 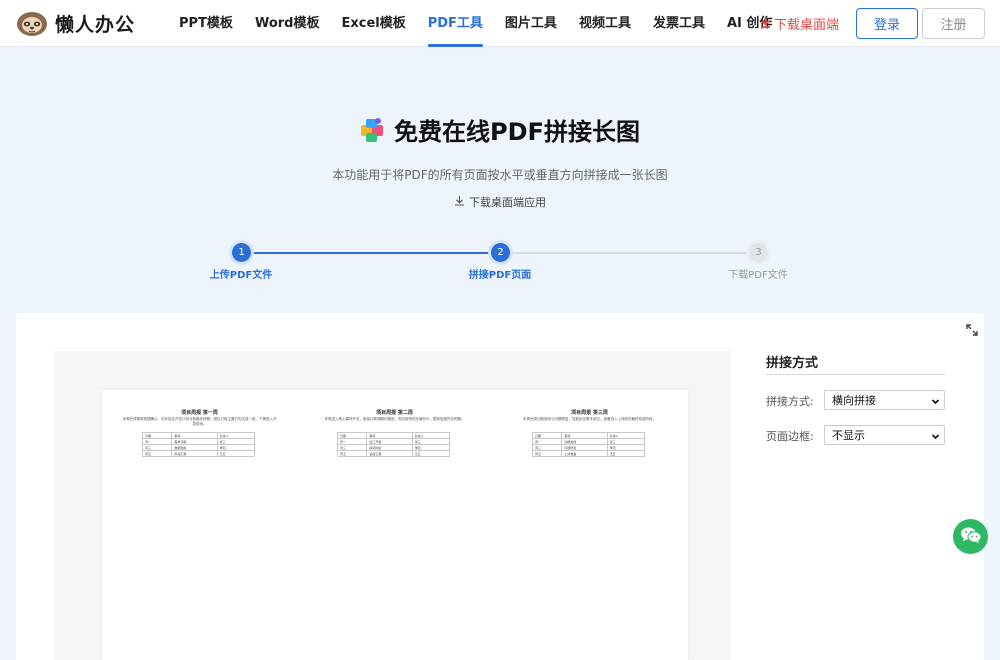 I want to click on nav-ppt-templates: PPT模板, so click(x=206, y=23).